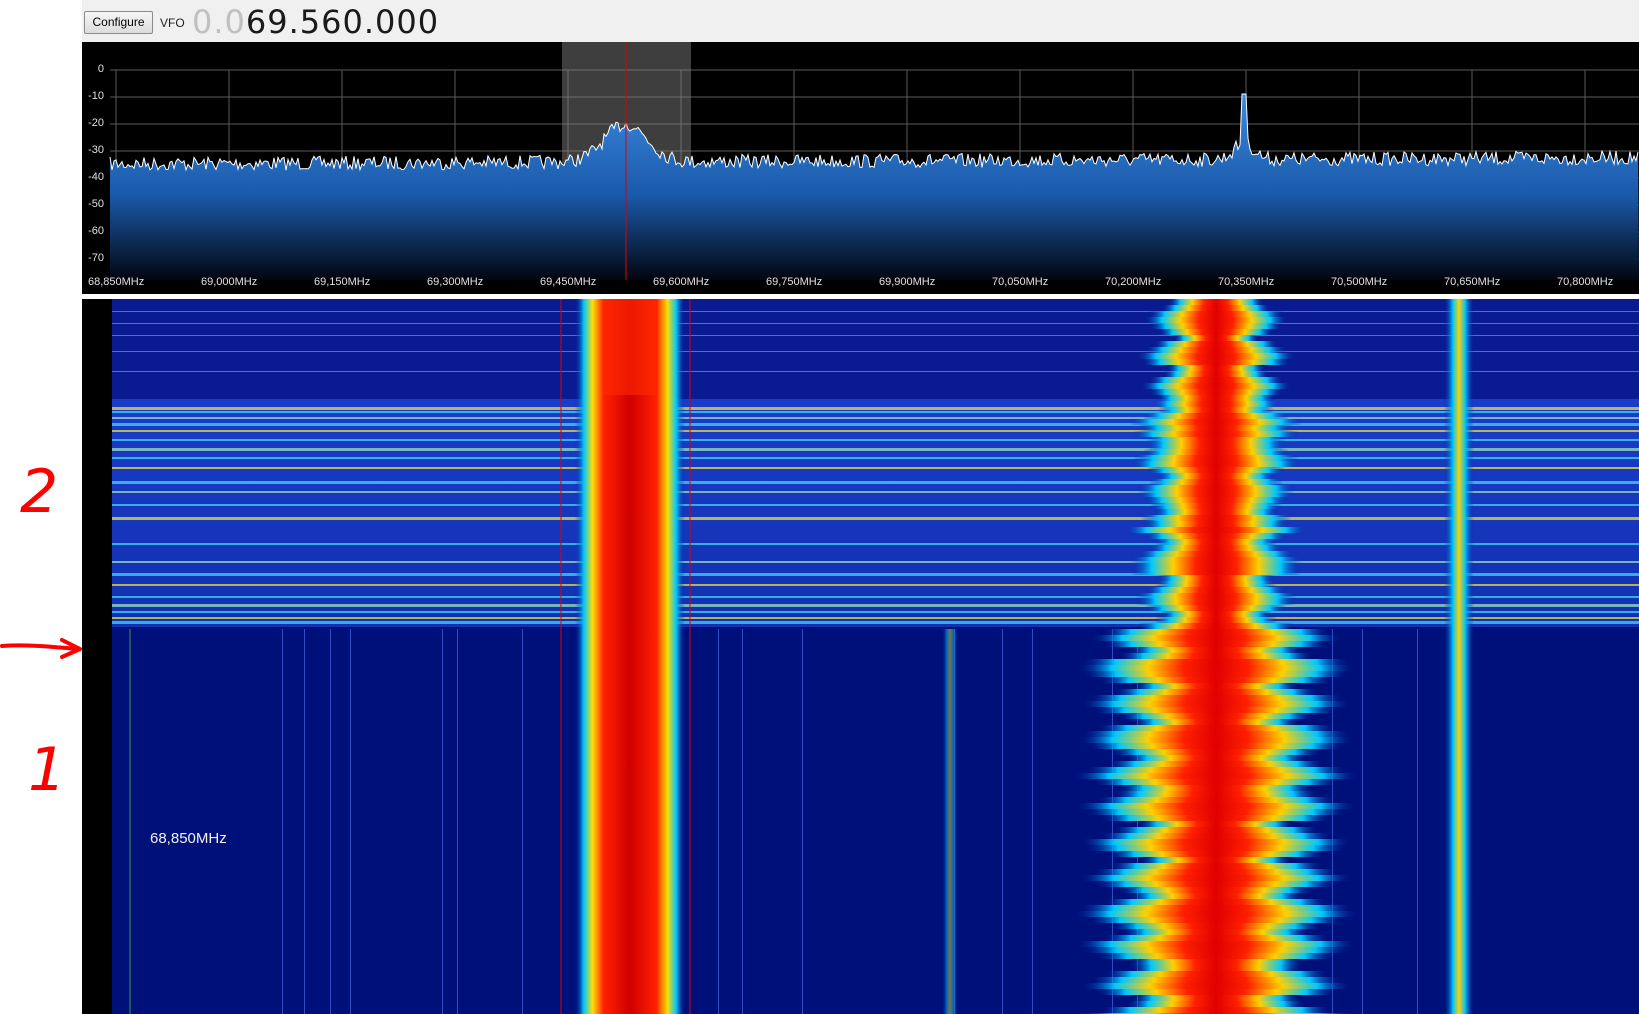  I want to click on frequency-tick-label: 70,800MHz, so click(1585, 282).